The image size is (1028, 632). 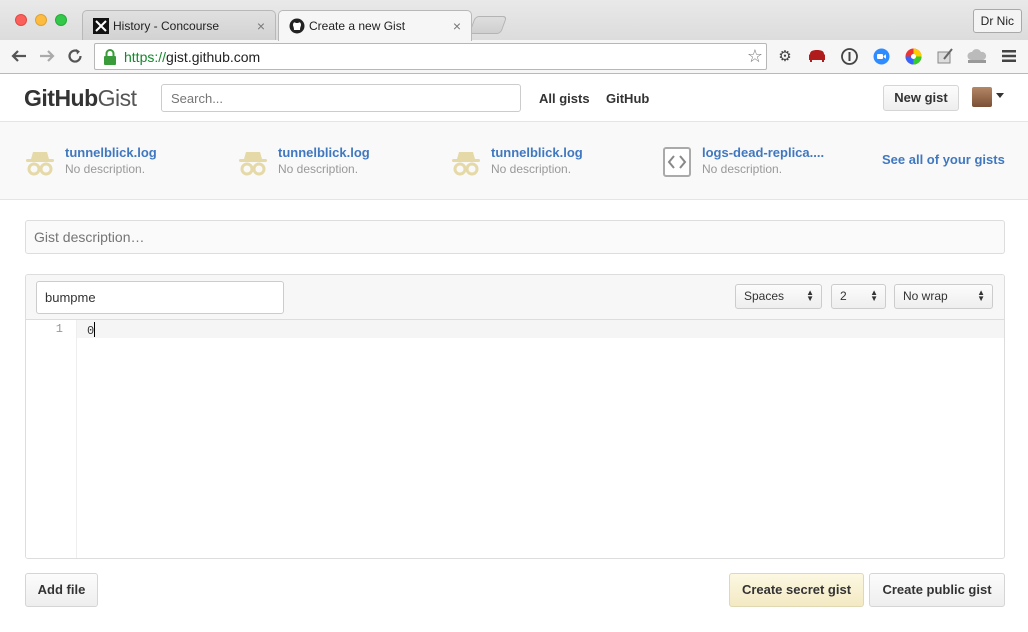 What do you see at coordinates (858, 296) in the screenshot?
I see `indent-size-select: 2 ▲ ▼` at bounding box center [858, 296].